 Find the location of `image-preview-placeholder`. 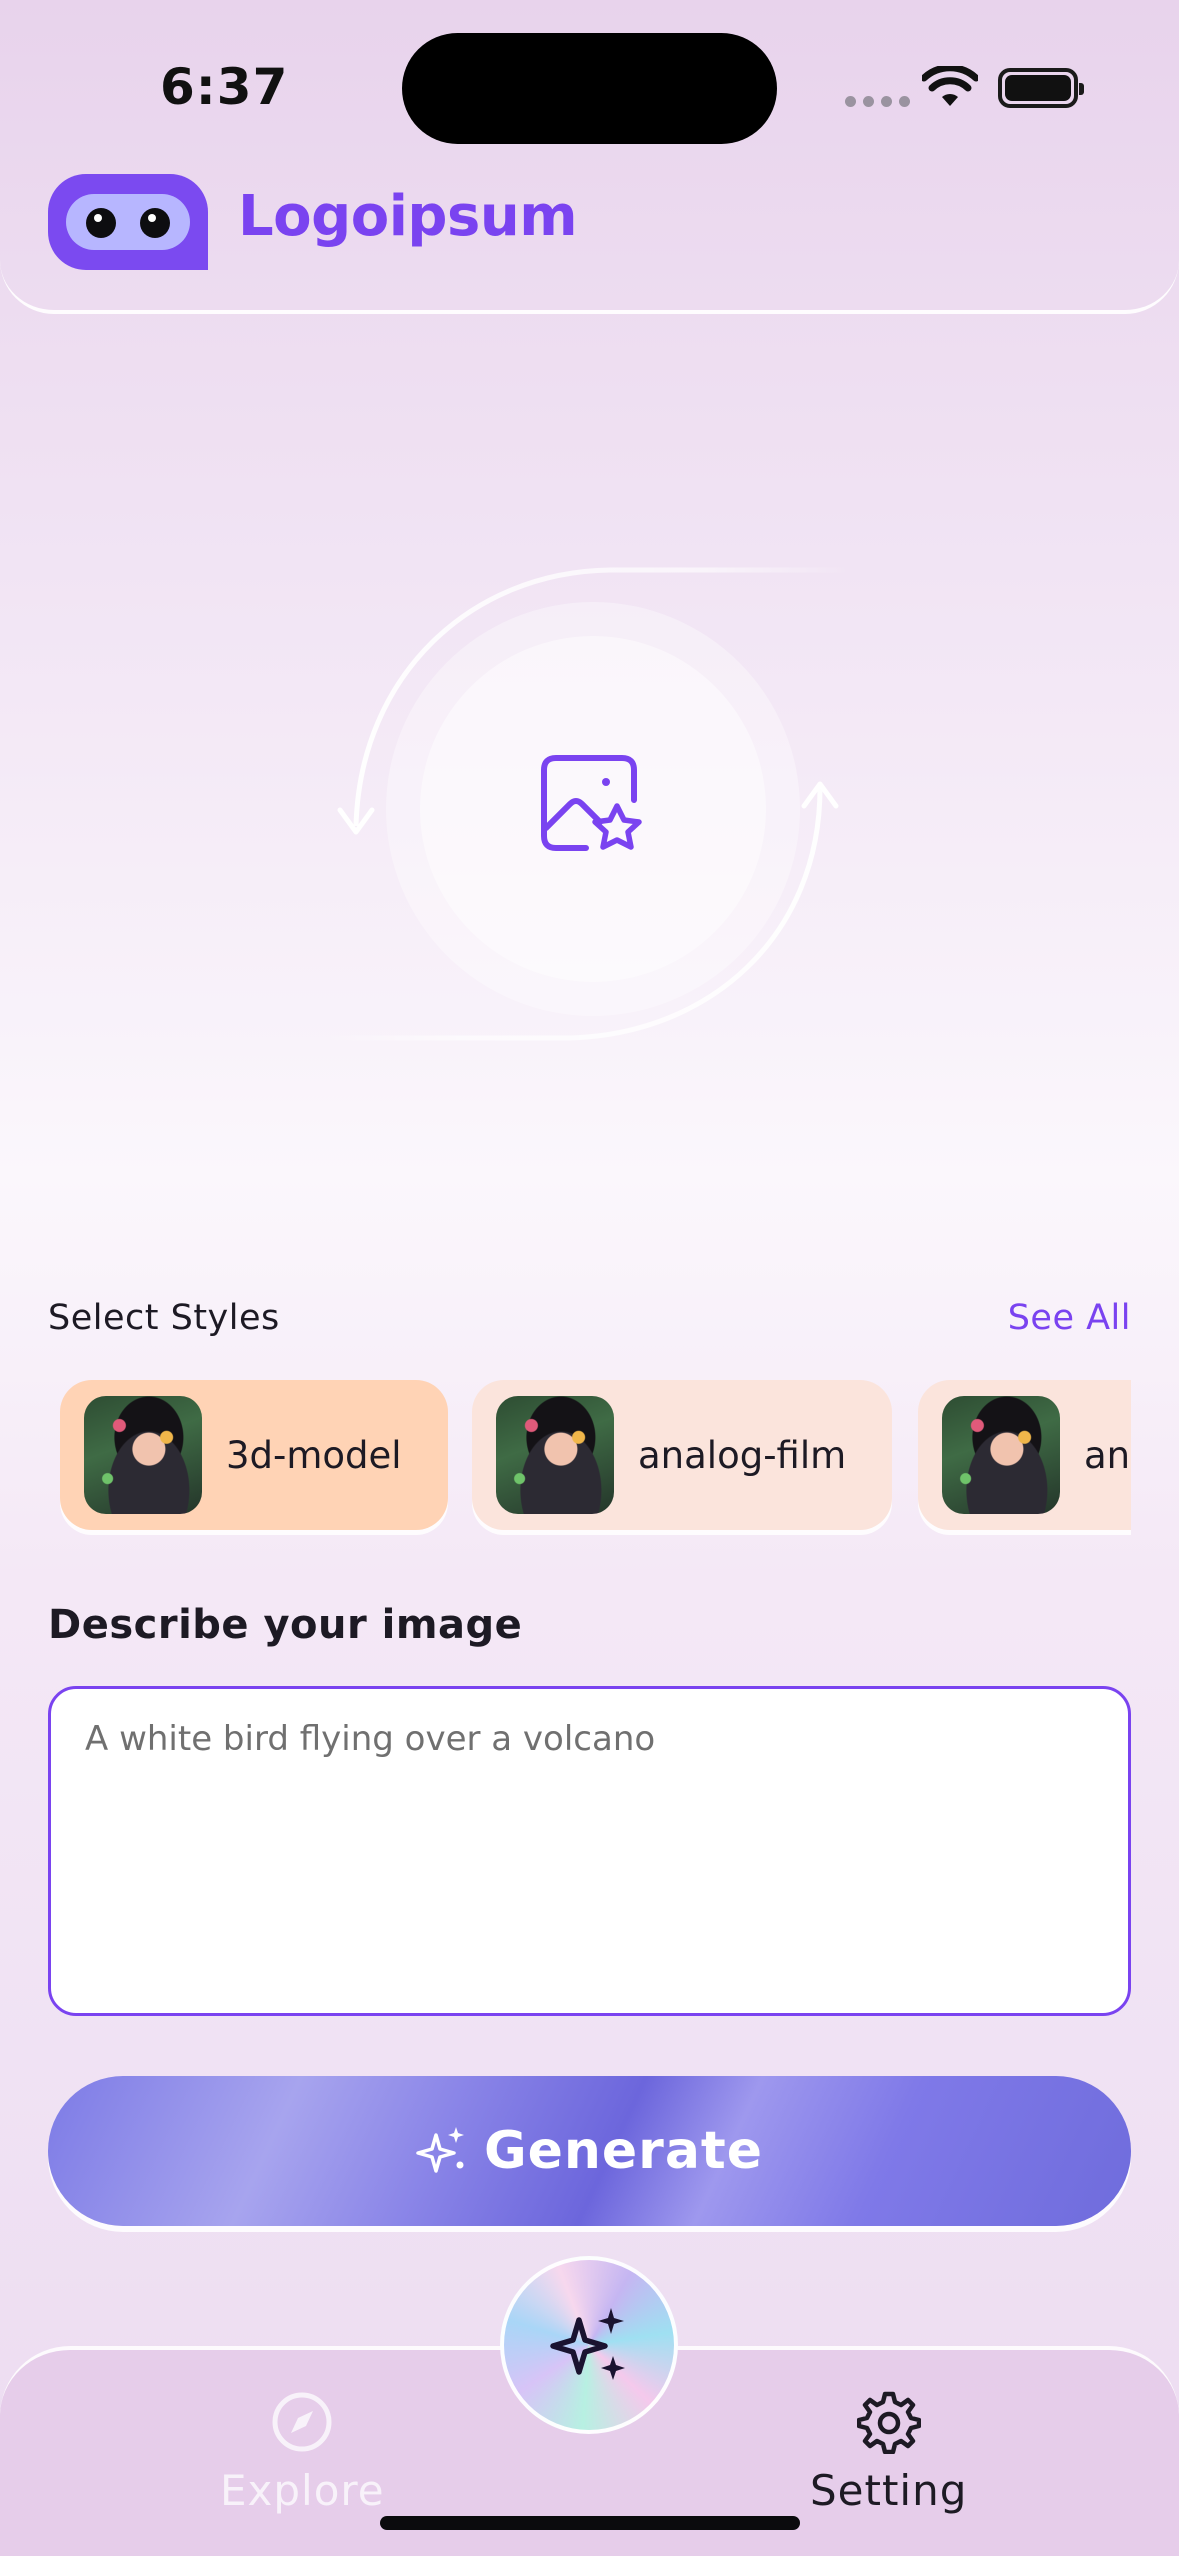

image-preview-placeholder is located at coordinates (590, 806).